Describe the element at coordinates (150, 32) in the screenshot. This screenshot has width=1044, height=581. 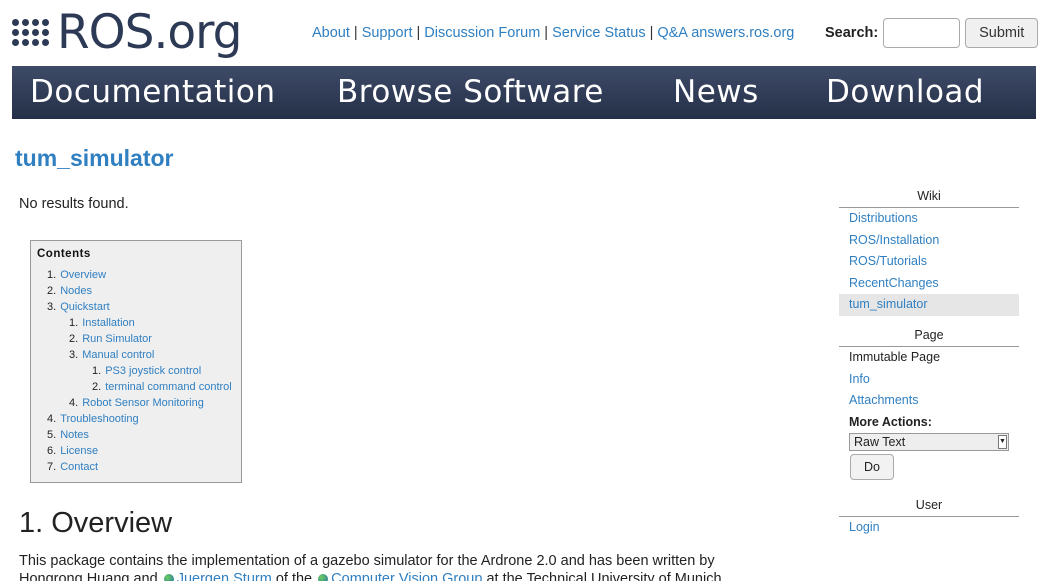
I see `logo-text: ROS.org` at that location.